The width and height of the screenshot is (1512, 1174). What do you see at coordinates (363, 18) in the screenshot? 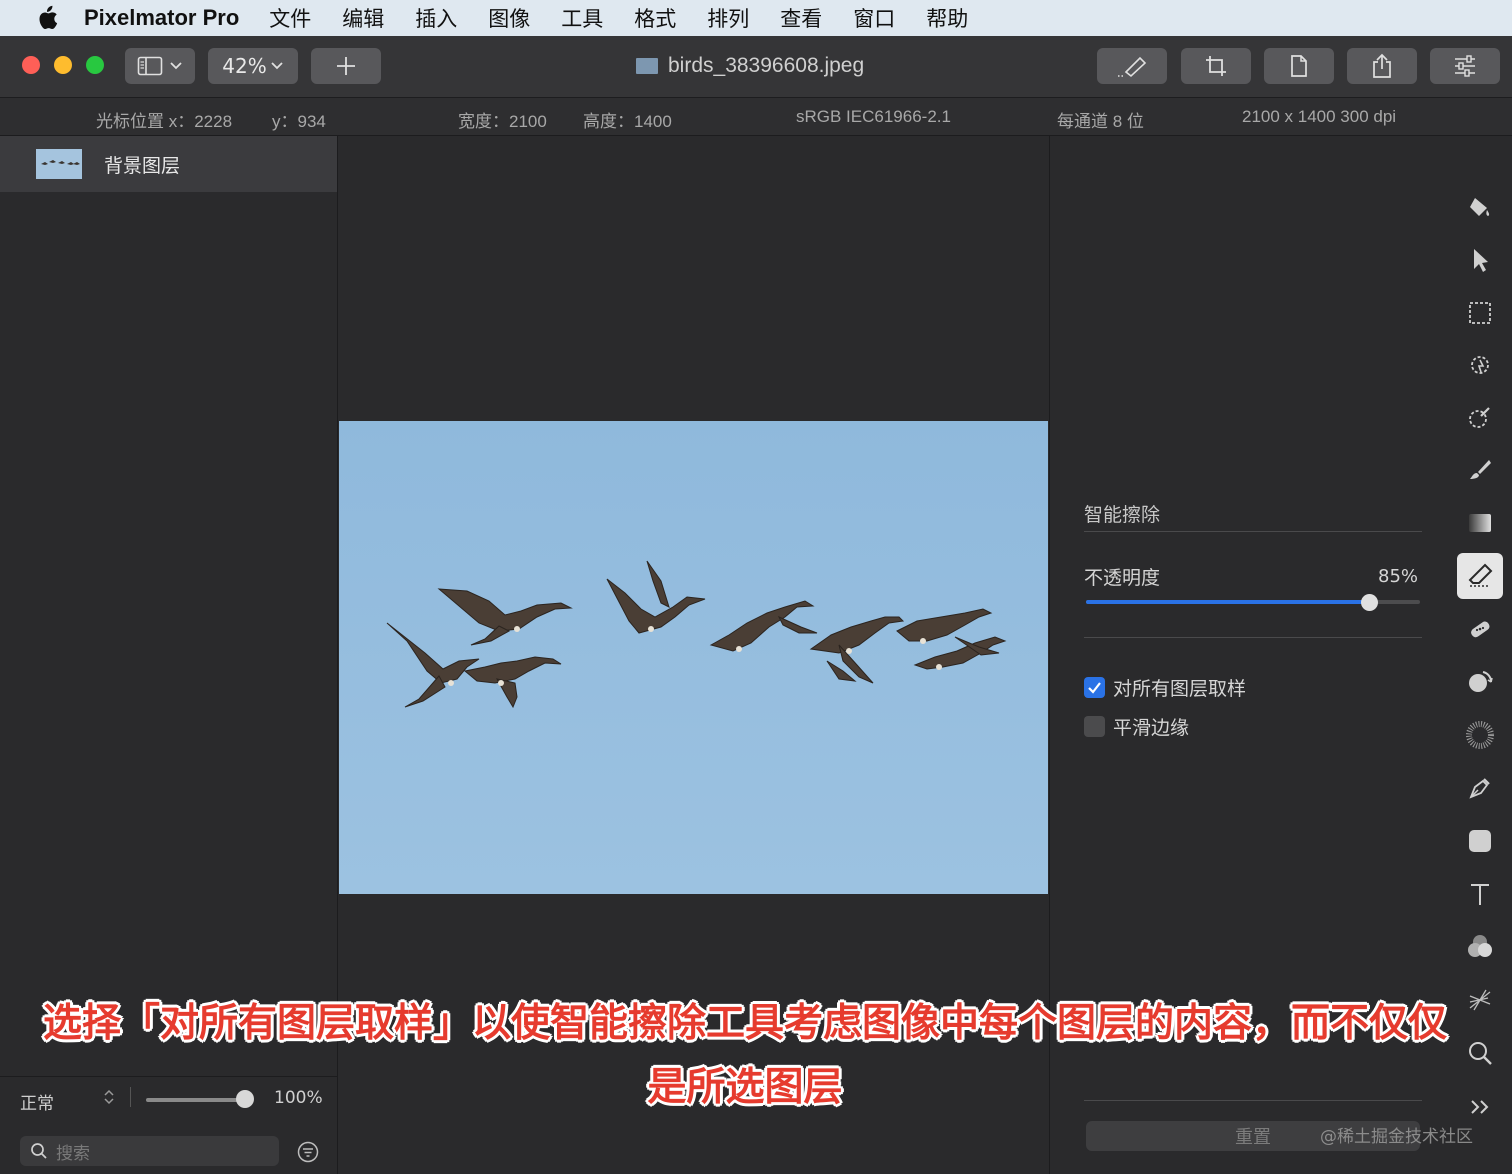
I see `menu-edit: 编辑` at bounding box center [363, 18].